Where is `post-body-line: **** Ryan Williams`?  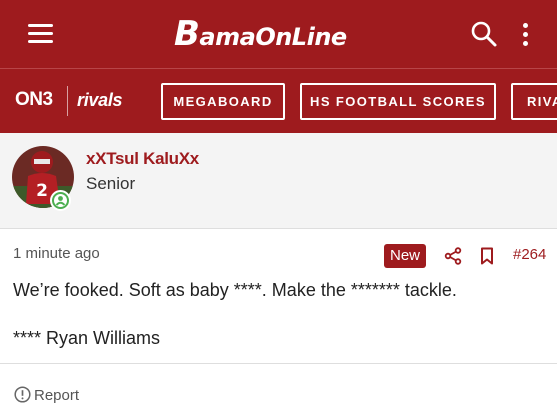 post-body-line: **** Ryan Williams is located at coordinates (87, 338).